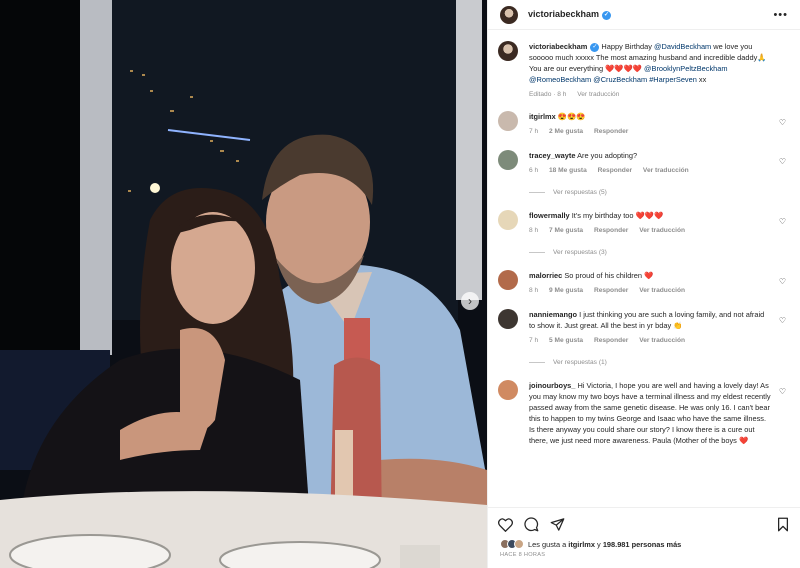 Image resolution: width=800 pixels, height=568 pixels. What do you see at coordinates (568, 170) in the screenshot?
I see `comment-likes: 18 Me gusta` at bounding box center [568, 170].